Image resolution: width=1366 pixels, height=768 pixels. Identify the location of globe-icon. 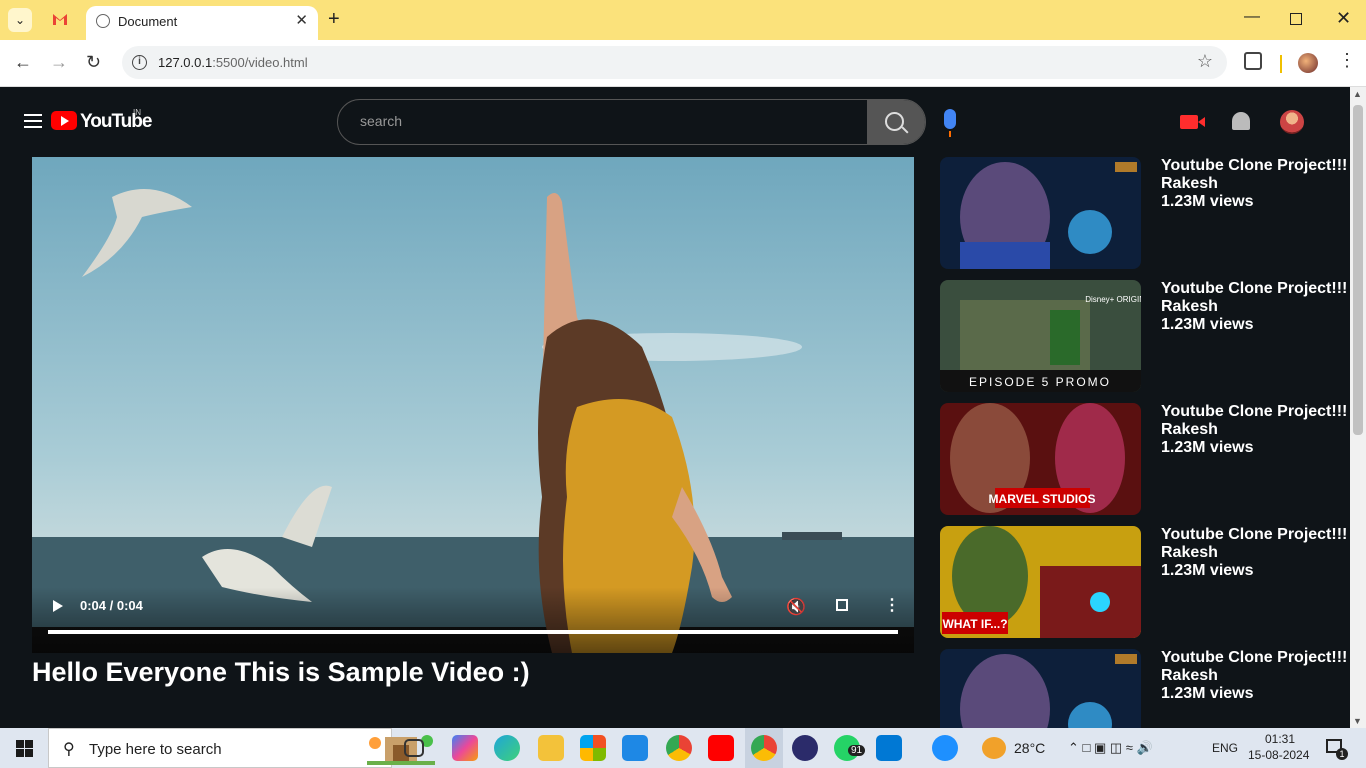
(103, 21).